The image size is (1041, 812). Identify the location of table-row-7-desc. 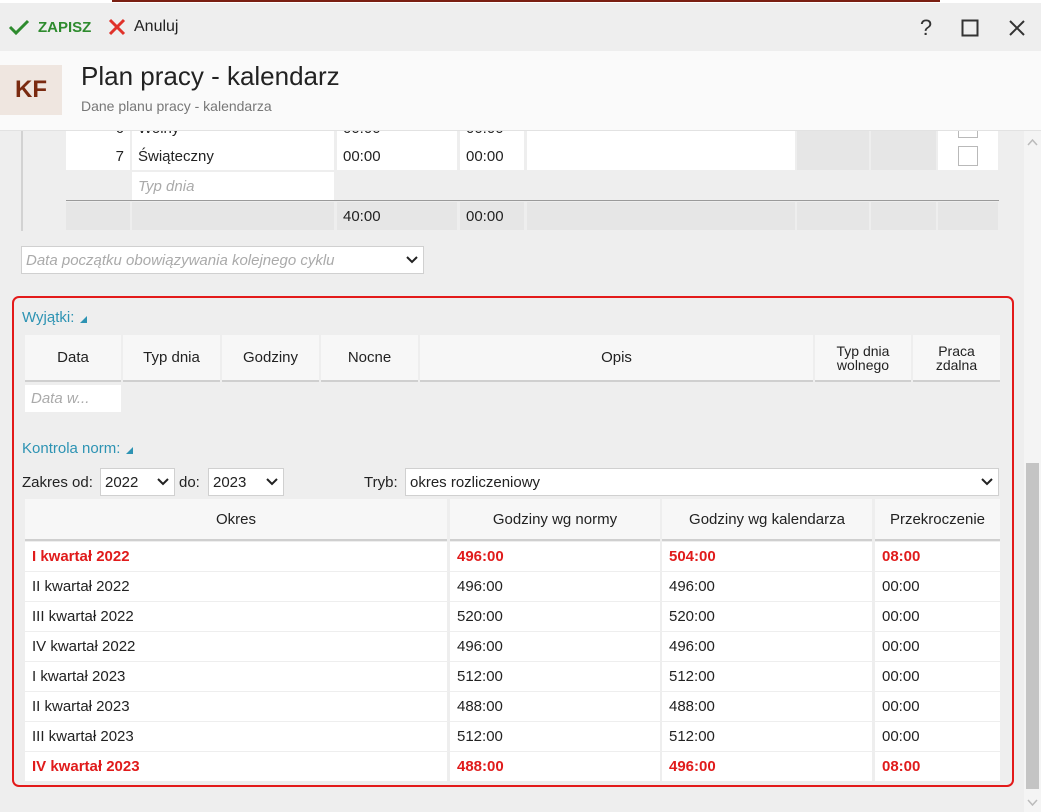
(661, 156).